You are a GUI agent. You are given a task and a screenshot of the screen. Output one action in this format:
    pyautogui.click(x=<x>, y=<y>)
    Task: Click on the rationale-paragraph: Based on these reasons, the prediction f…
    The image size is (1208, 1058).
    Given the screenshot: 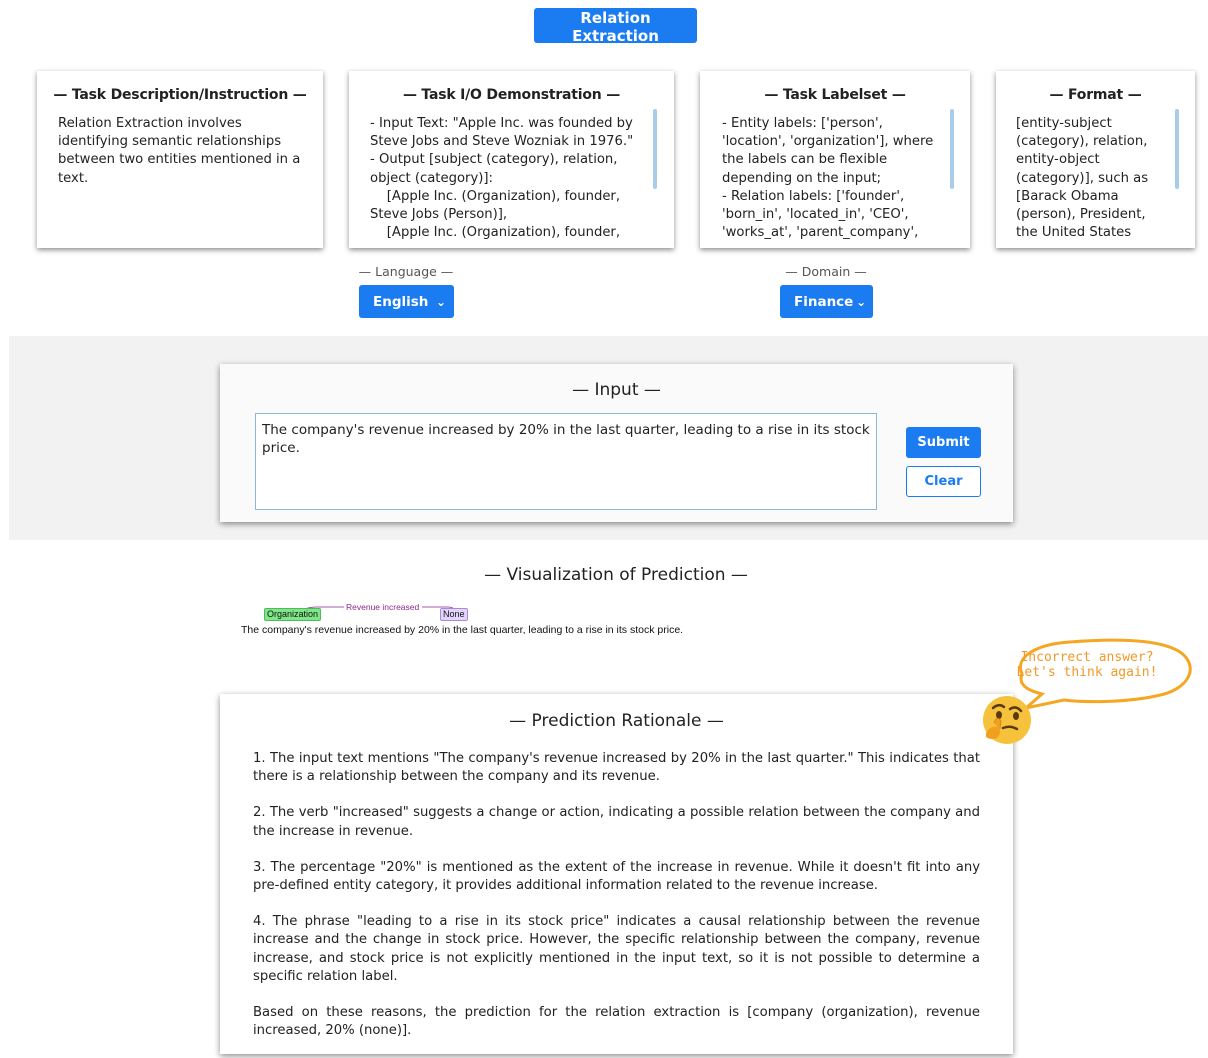 What is the action you would take?
    pyautogui.click(x=616, y=1022)
    